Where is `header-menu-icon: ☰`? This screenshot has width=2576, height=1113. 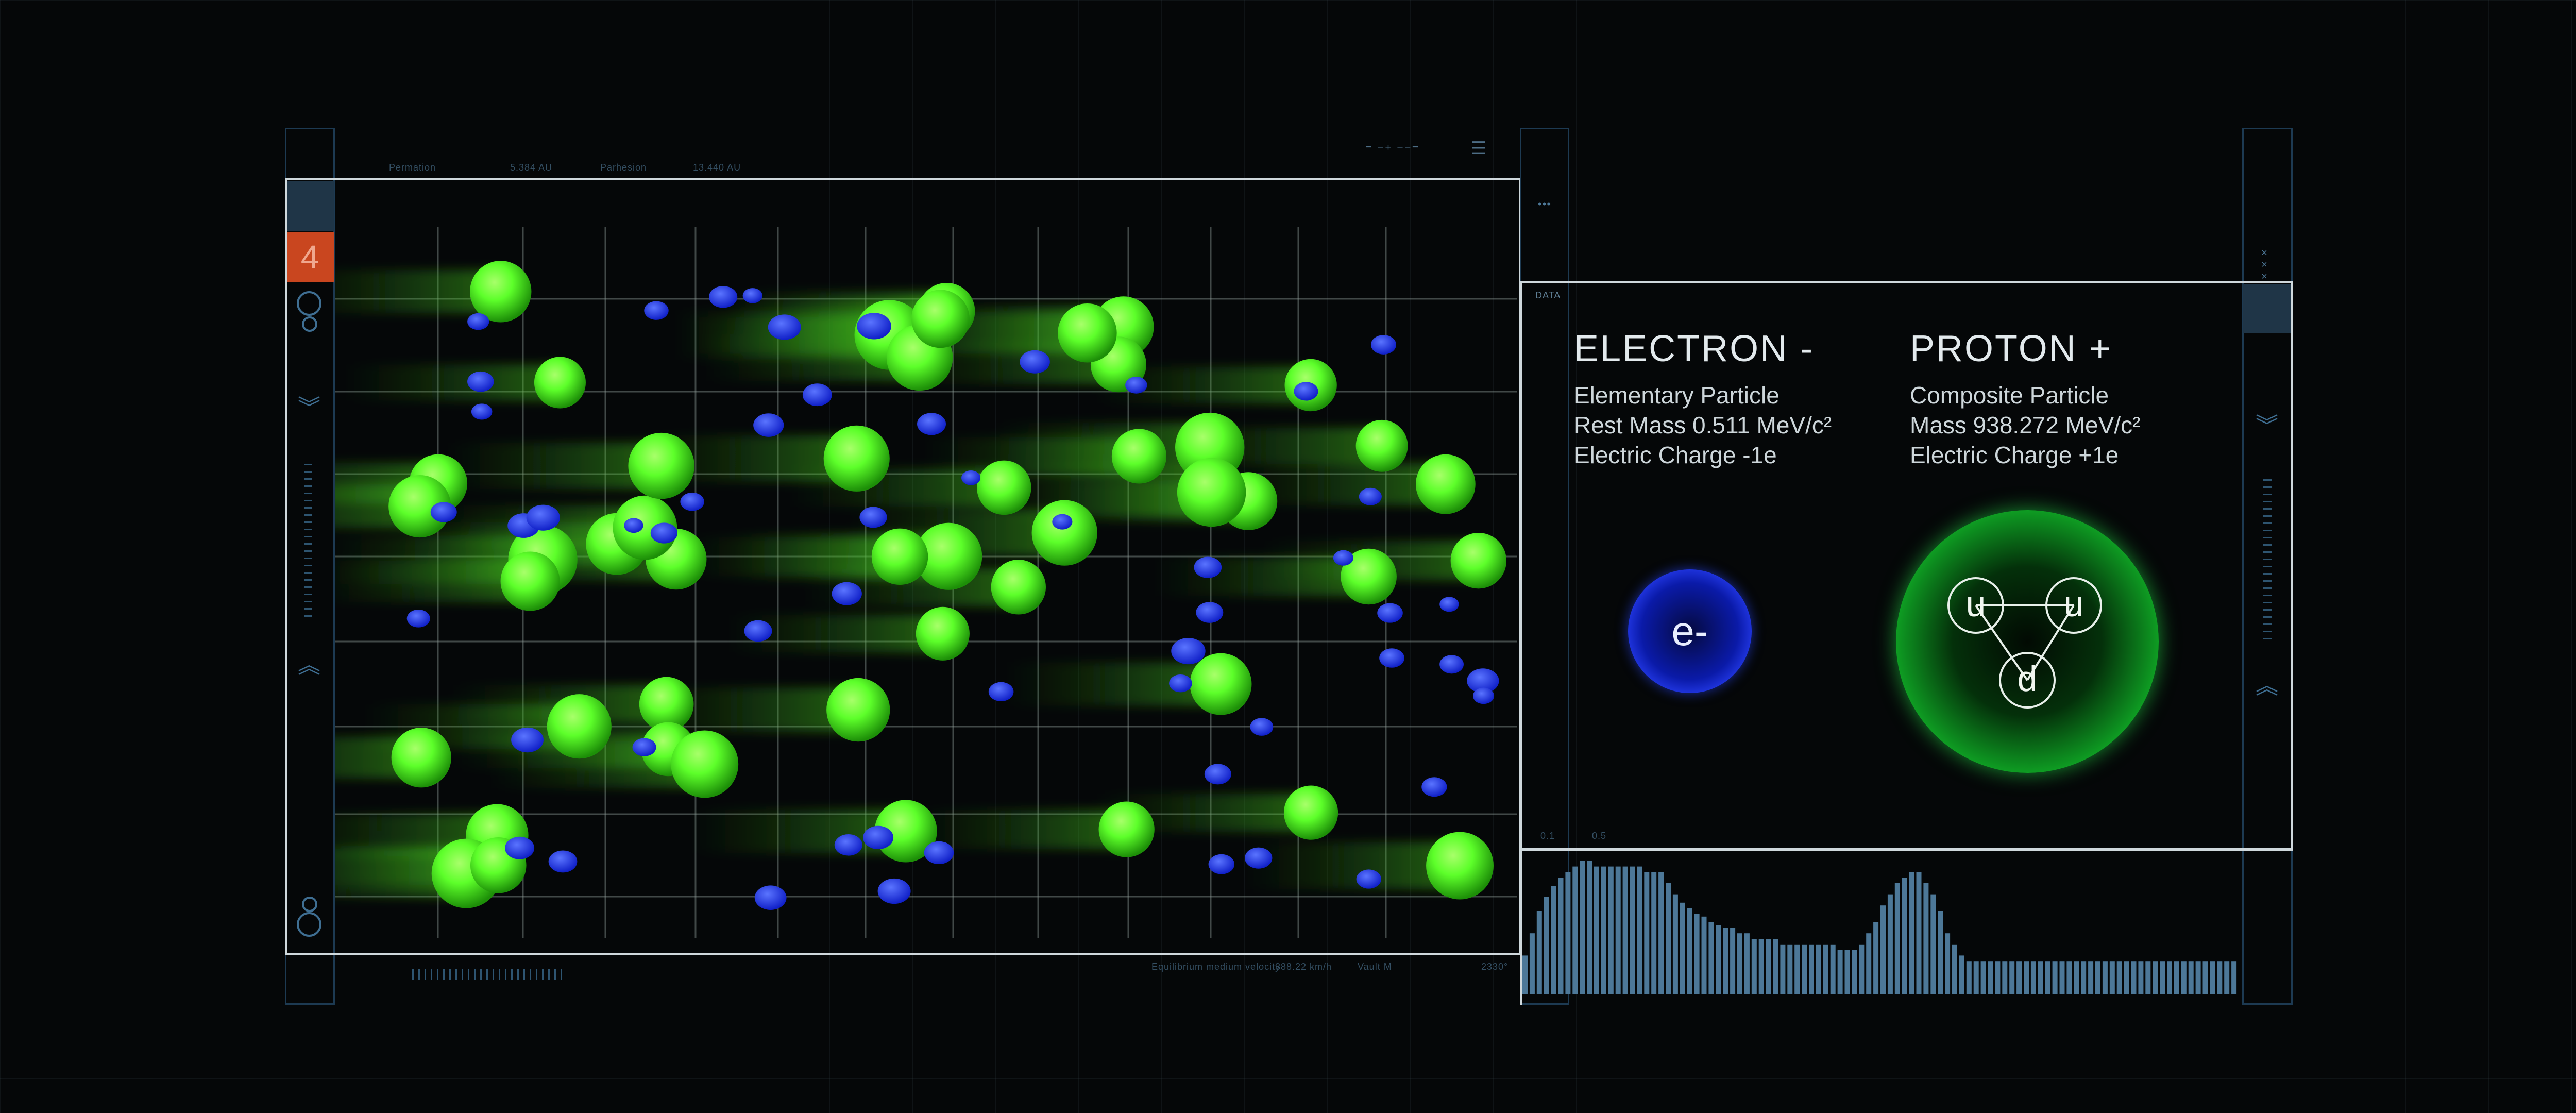 header-menu-icon: ☰ is located at coordinates (1479, 148).